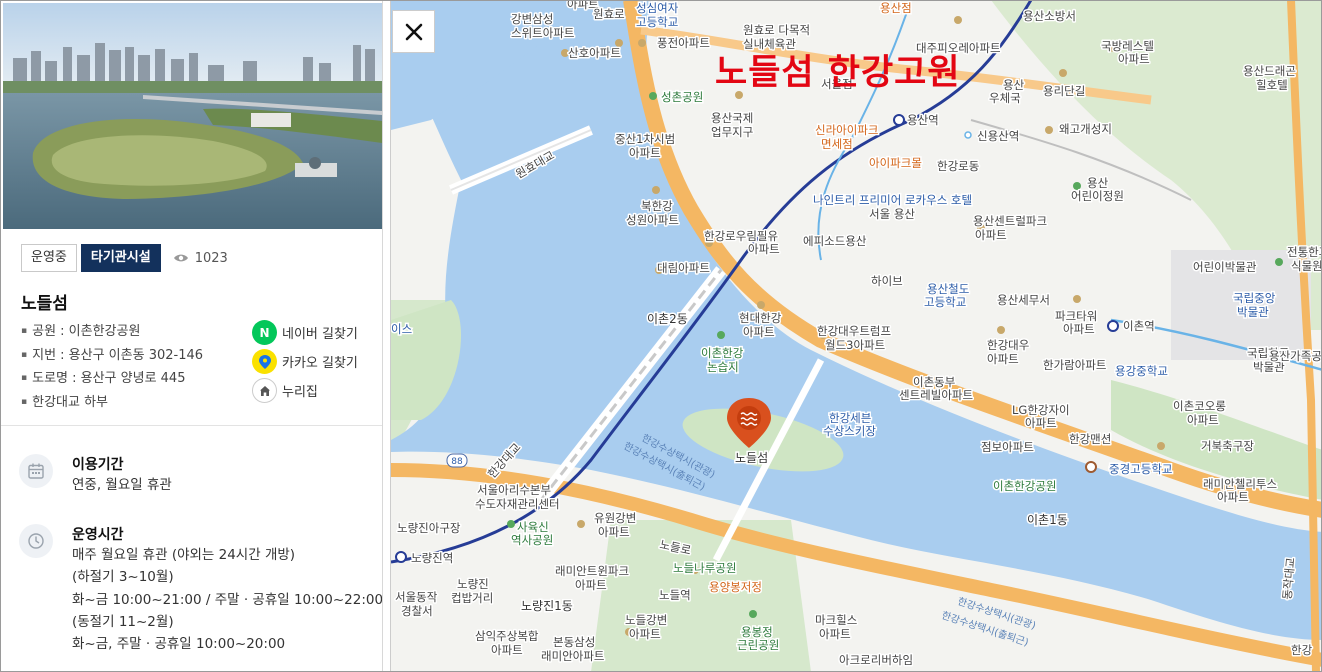 Image resolution: width=1322 pixels, height=672 pixels. I want to click on map-pin-icon, so click(264, 361).